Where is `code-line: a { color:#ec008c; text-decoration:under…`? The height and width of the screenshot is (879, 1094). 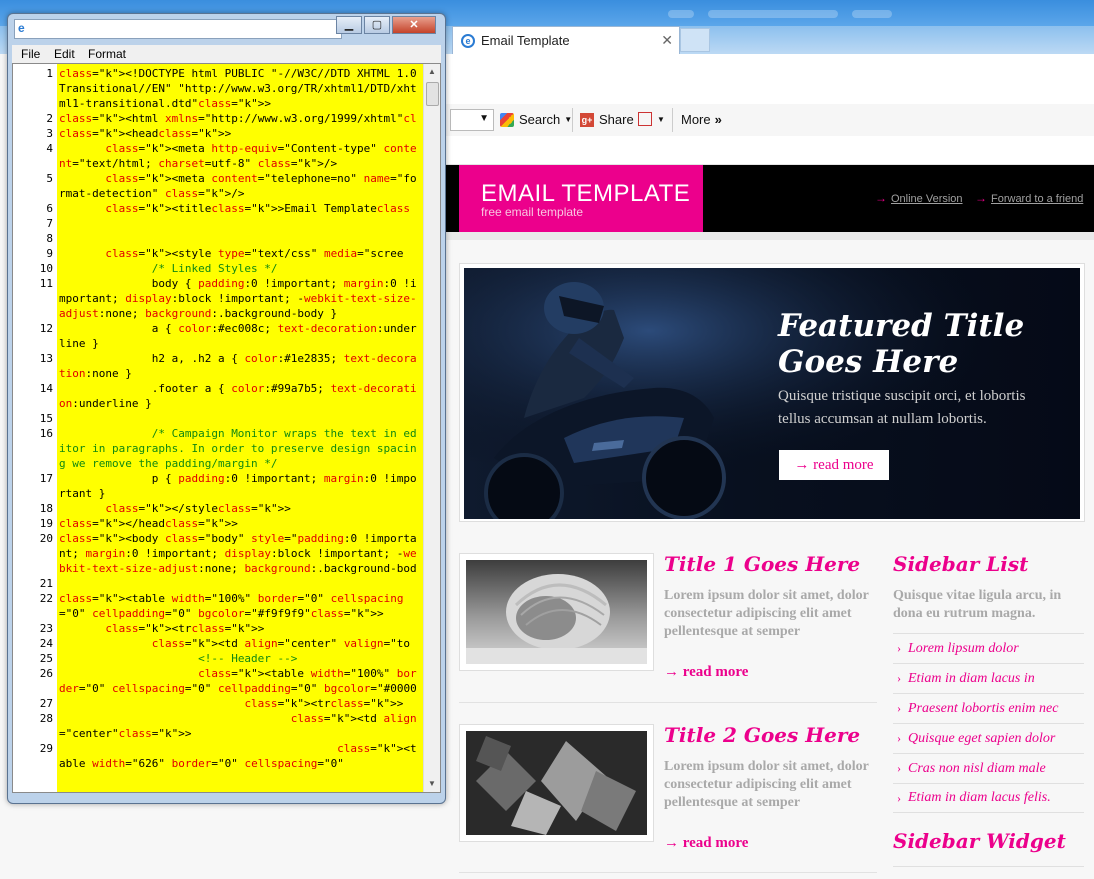 code-line: a { color:#ec008c; text-decoration:under… is located at coordinates (238, 336).